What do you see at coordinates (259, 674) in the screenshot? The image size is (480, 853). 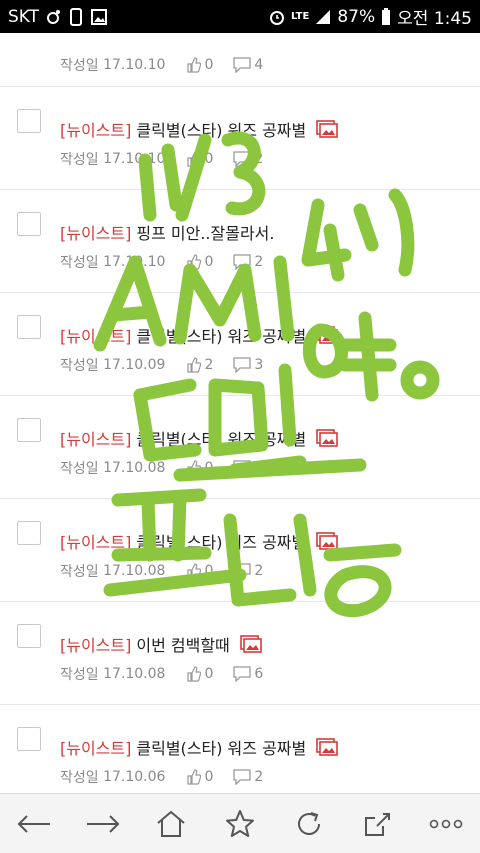 I see `comments-count: 6` at bounding box center [259, 674].